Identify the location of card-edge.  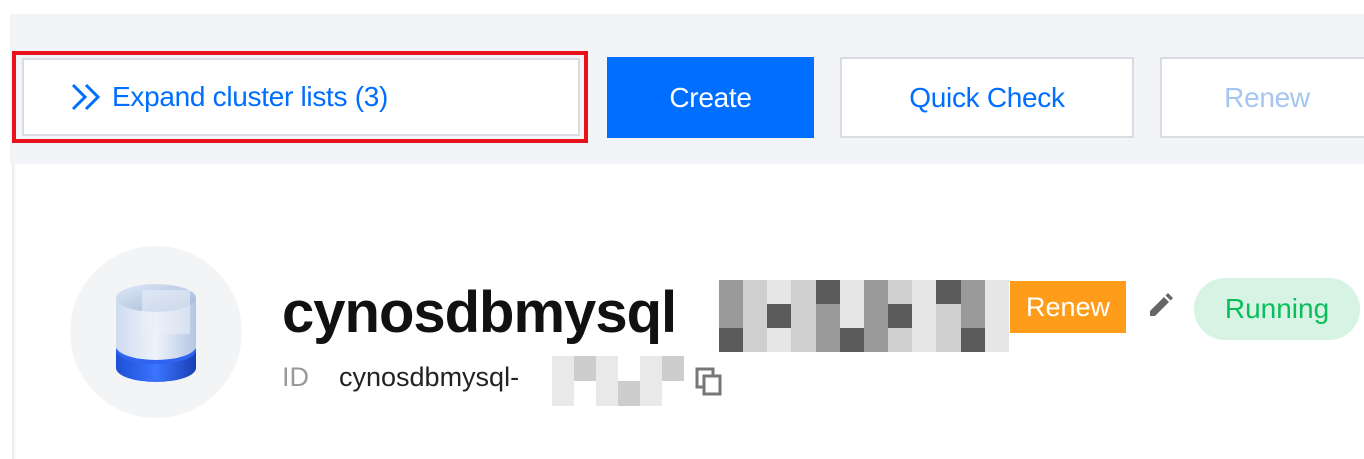
(14, 311).